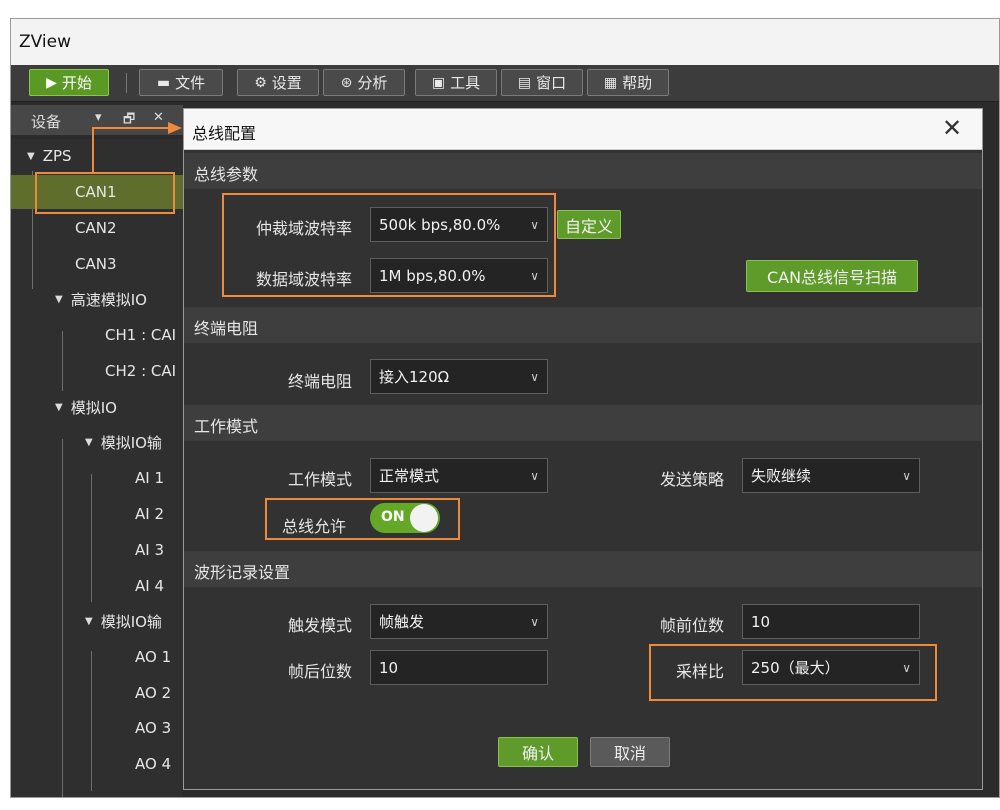 The width and height of the screenshot is (1000, 810). I want to click on tree-node-ch1: CH1 : CAI, so click(140, 335).